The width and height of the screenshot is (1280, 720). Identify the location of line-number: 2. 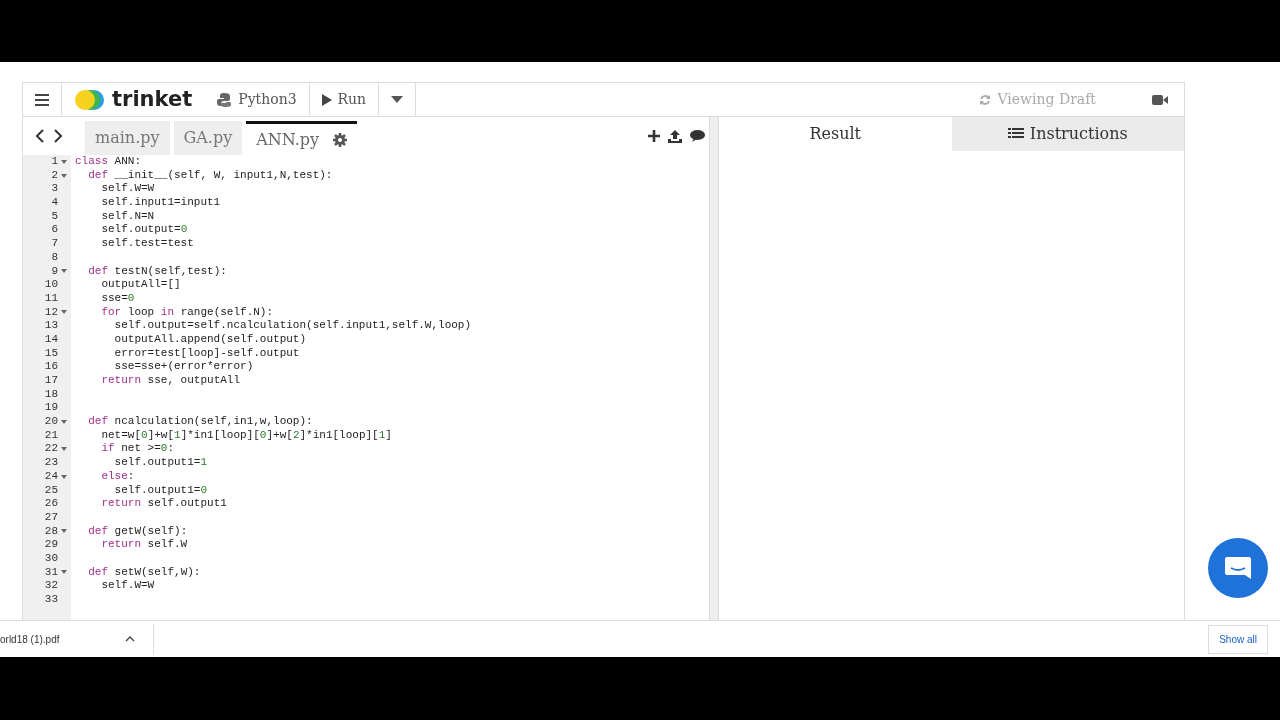
(54, 175).